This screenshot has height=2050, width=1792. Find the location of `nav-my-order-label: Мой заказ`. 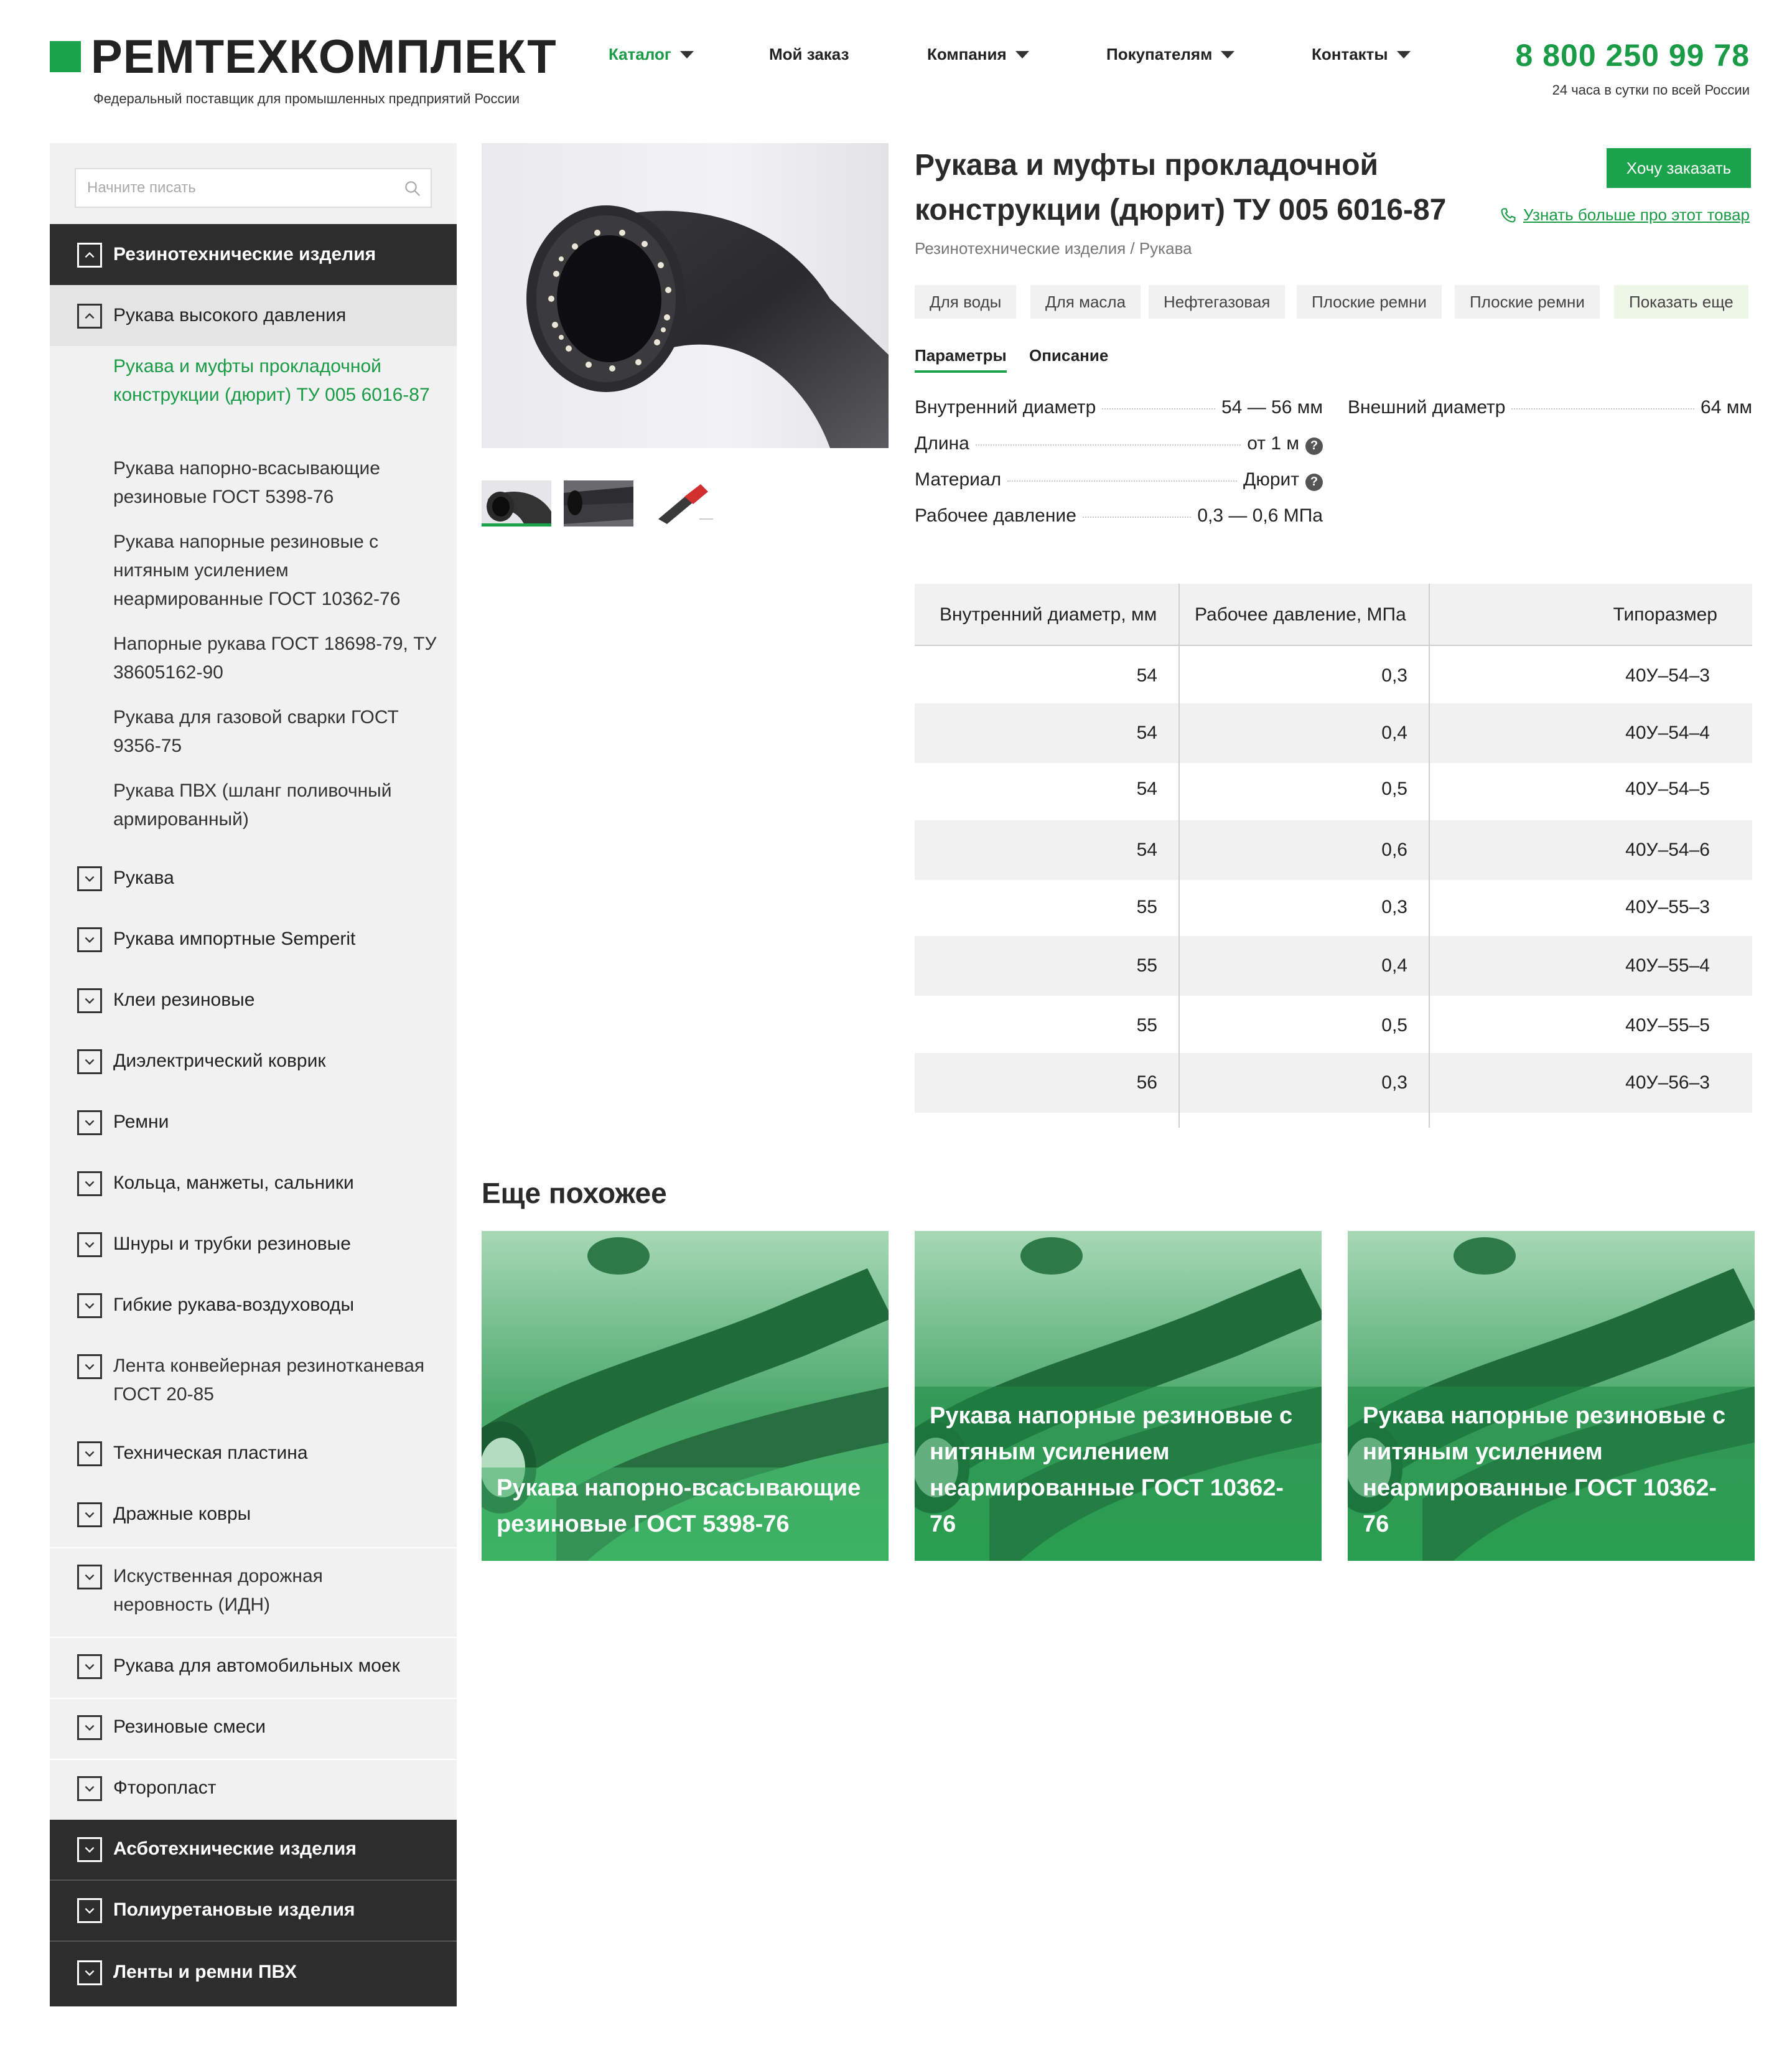

nav-my-order-label: Мой заказ is located at coordinates (809, 54).